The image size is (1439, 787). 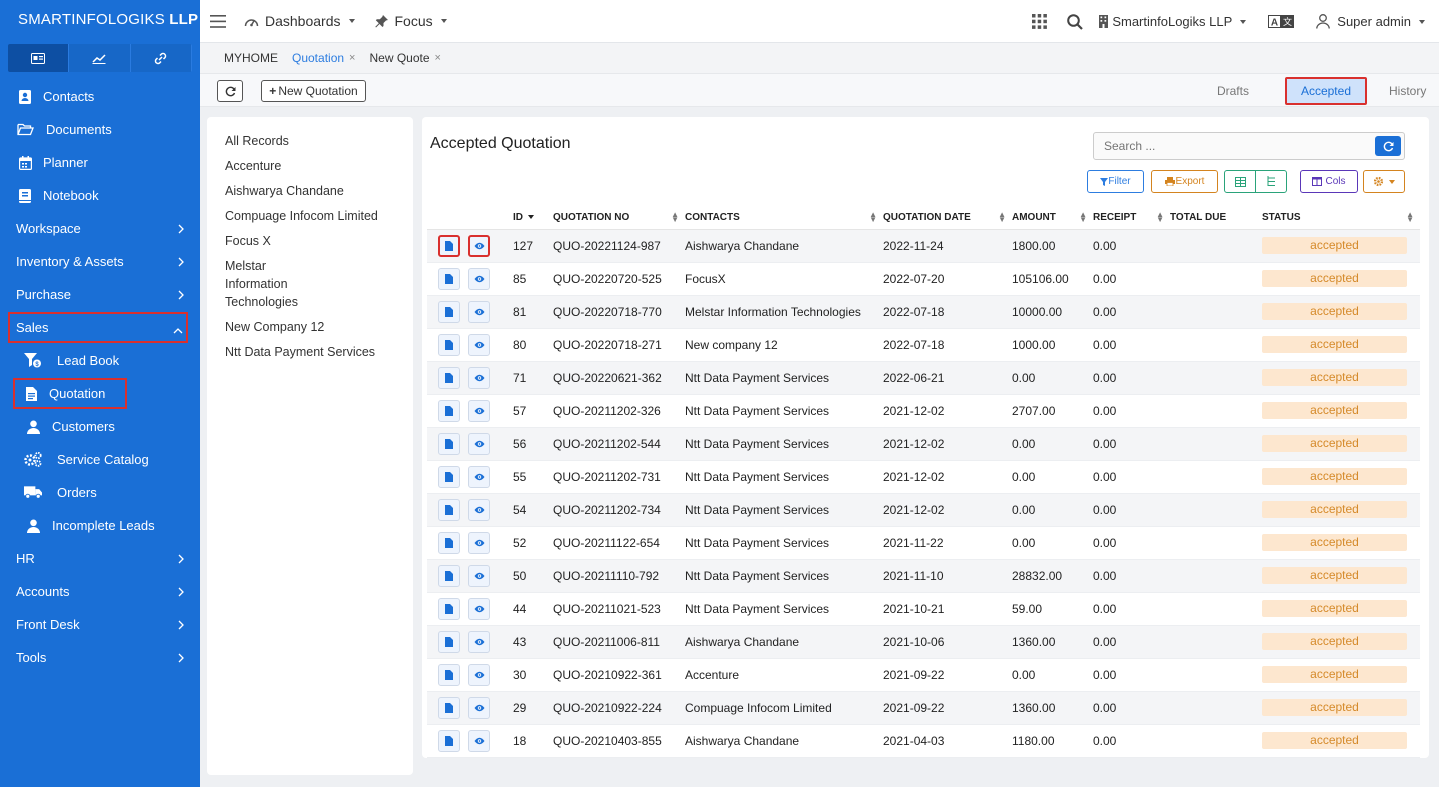 What do you see at coordinates (100, 162) in the screenshot?
I see `sidebar-item-planner: Planner` at bounding box center [100, 162].